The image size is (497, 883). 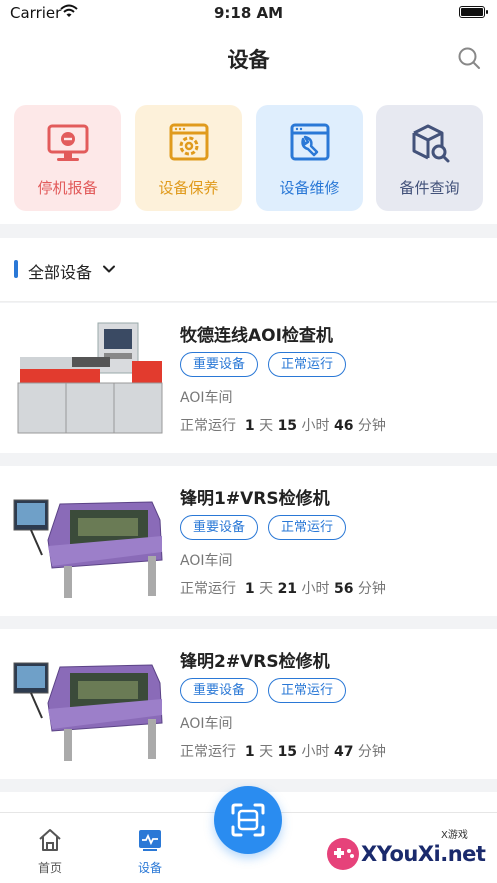 I want to click on device-runtime: 正常运行 1 天 21 小时 56 分钟, so click(x=283, y=588).